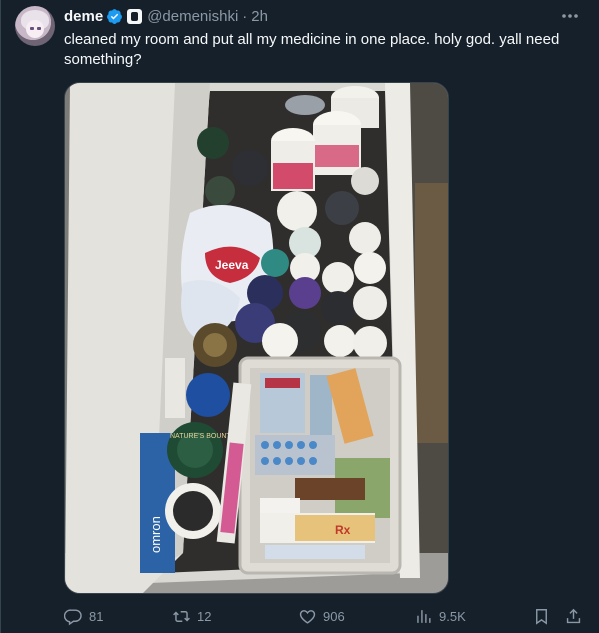 Image resolution: width=599 pixels, height=633 pixels. I want to click on repost-button: 12, so click(191, 616).